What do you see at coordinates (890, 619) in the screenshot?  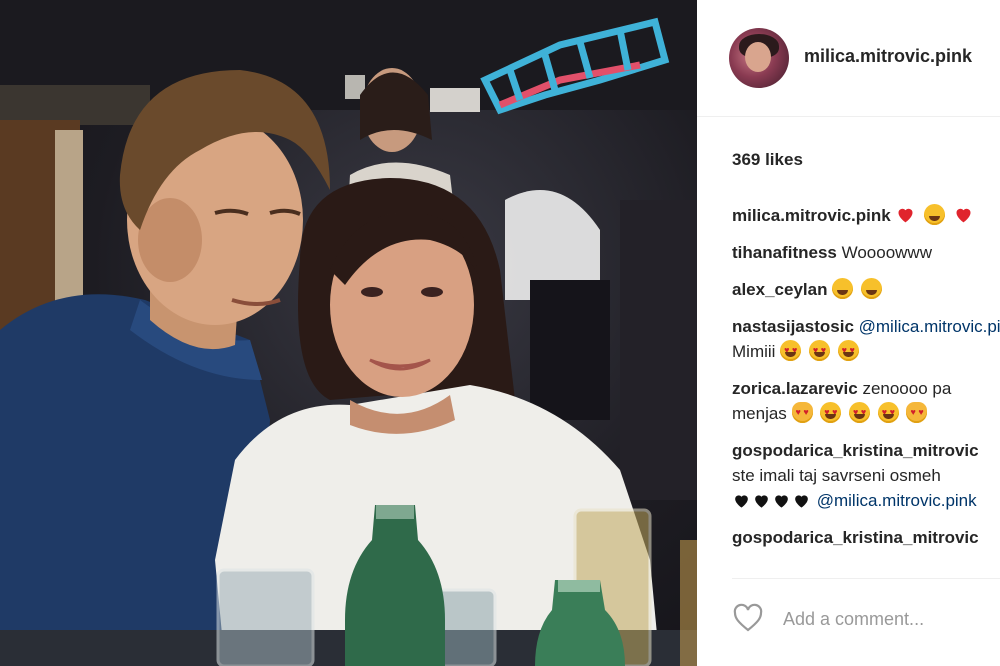 I see `add-comment-input` at bounding box center [890, 619].